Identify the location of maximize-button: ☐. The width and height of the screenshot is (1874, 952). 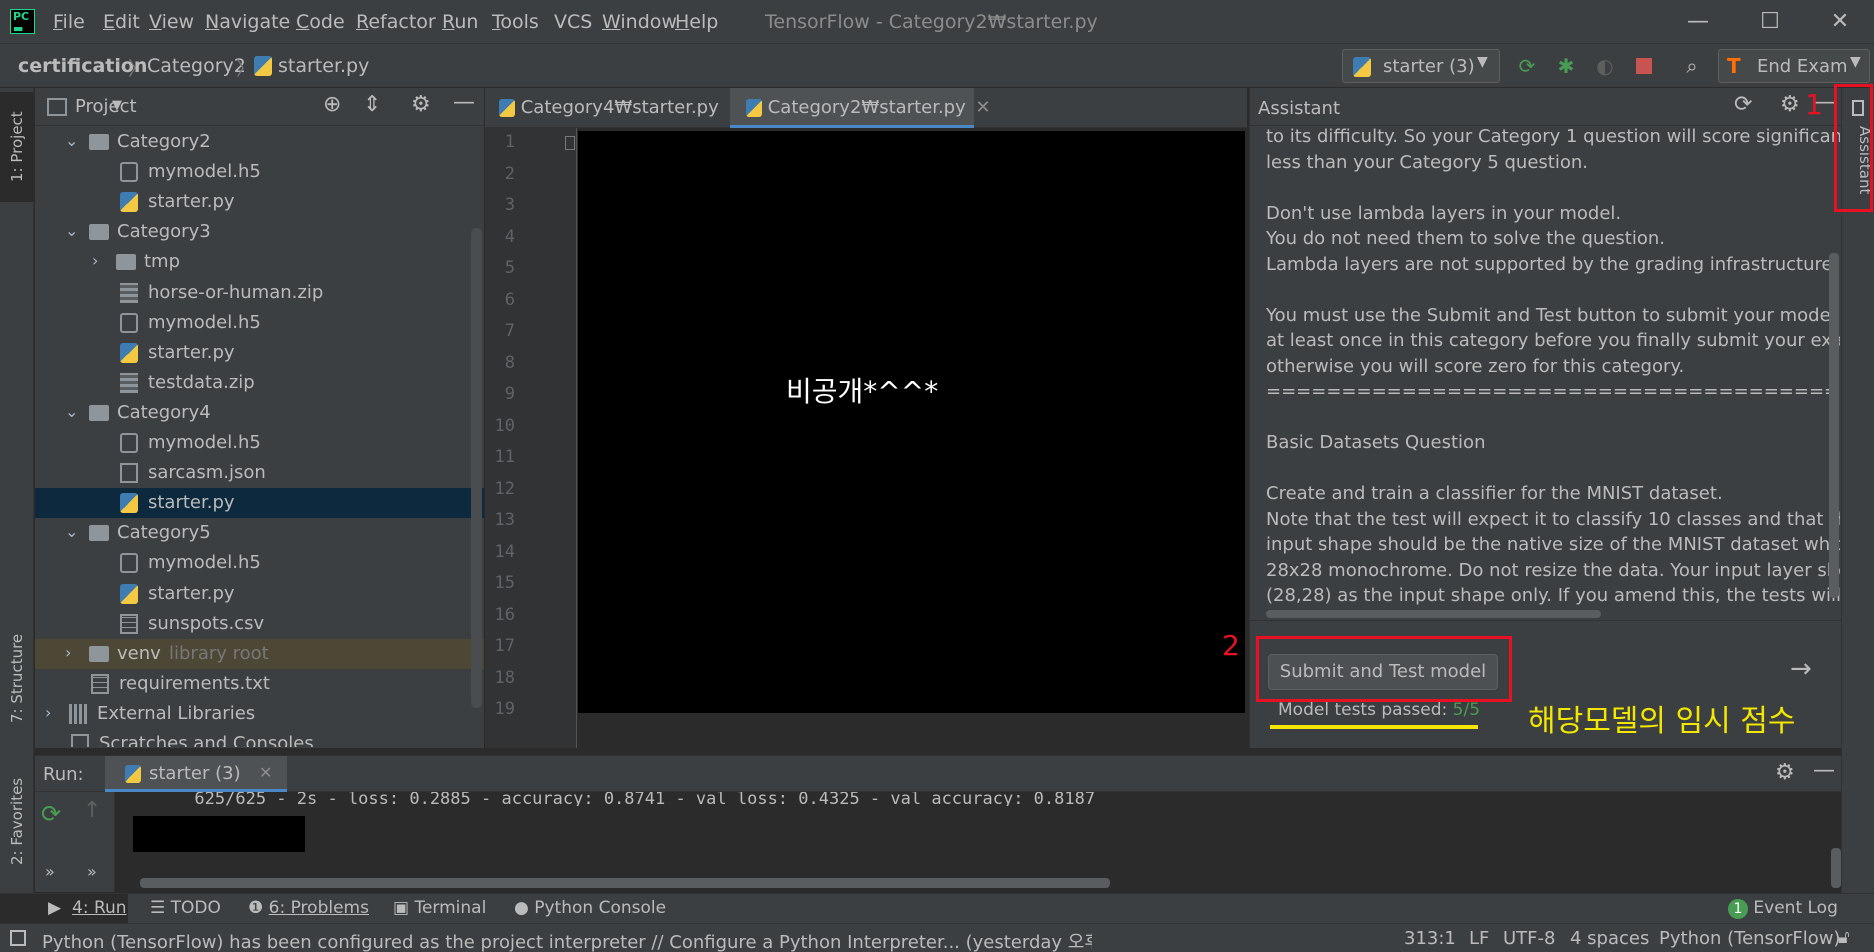
(1770, 22).